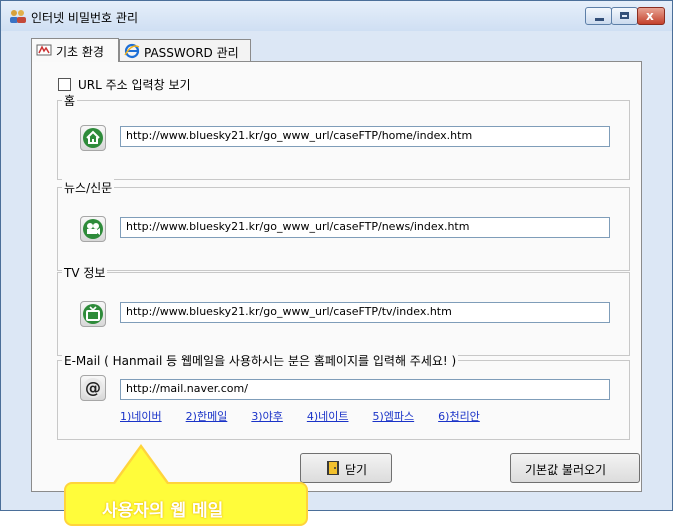 The image size is (673, 526). What do you see at coordinates (44, 50) in the screenshot?
I see `settings-icon` at bounding box center [44, 50].